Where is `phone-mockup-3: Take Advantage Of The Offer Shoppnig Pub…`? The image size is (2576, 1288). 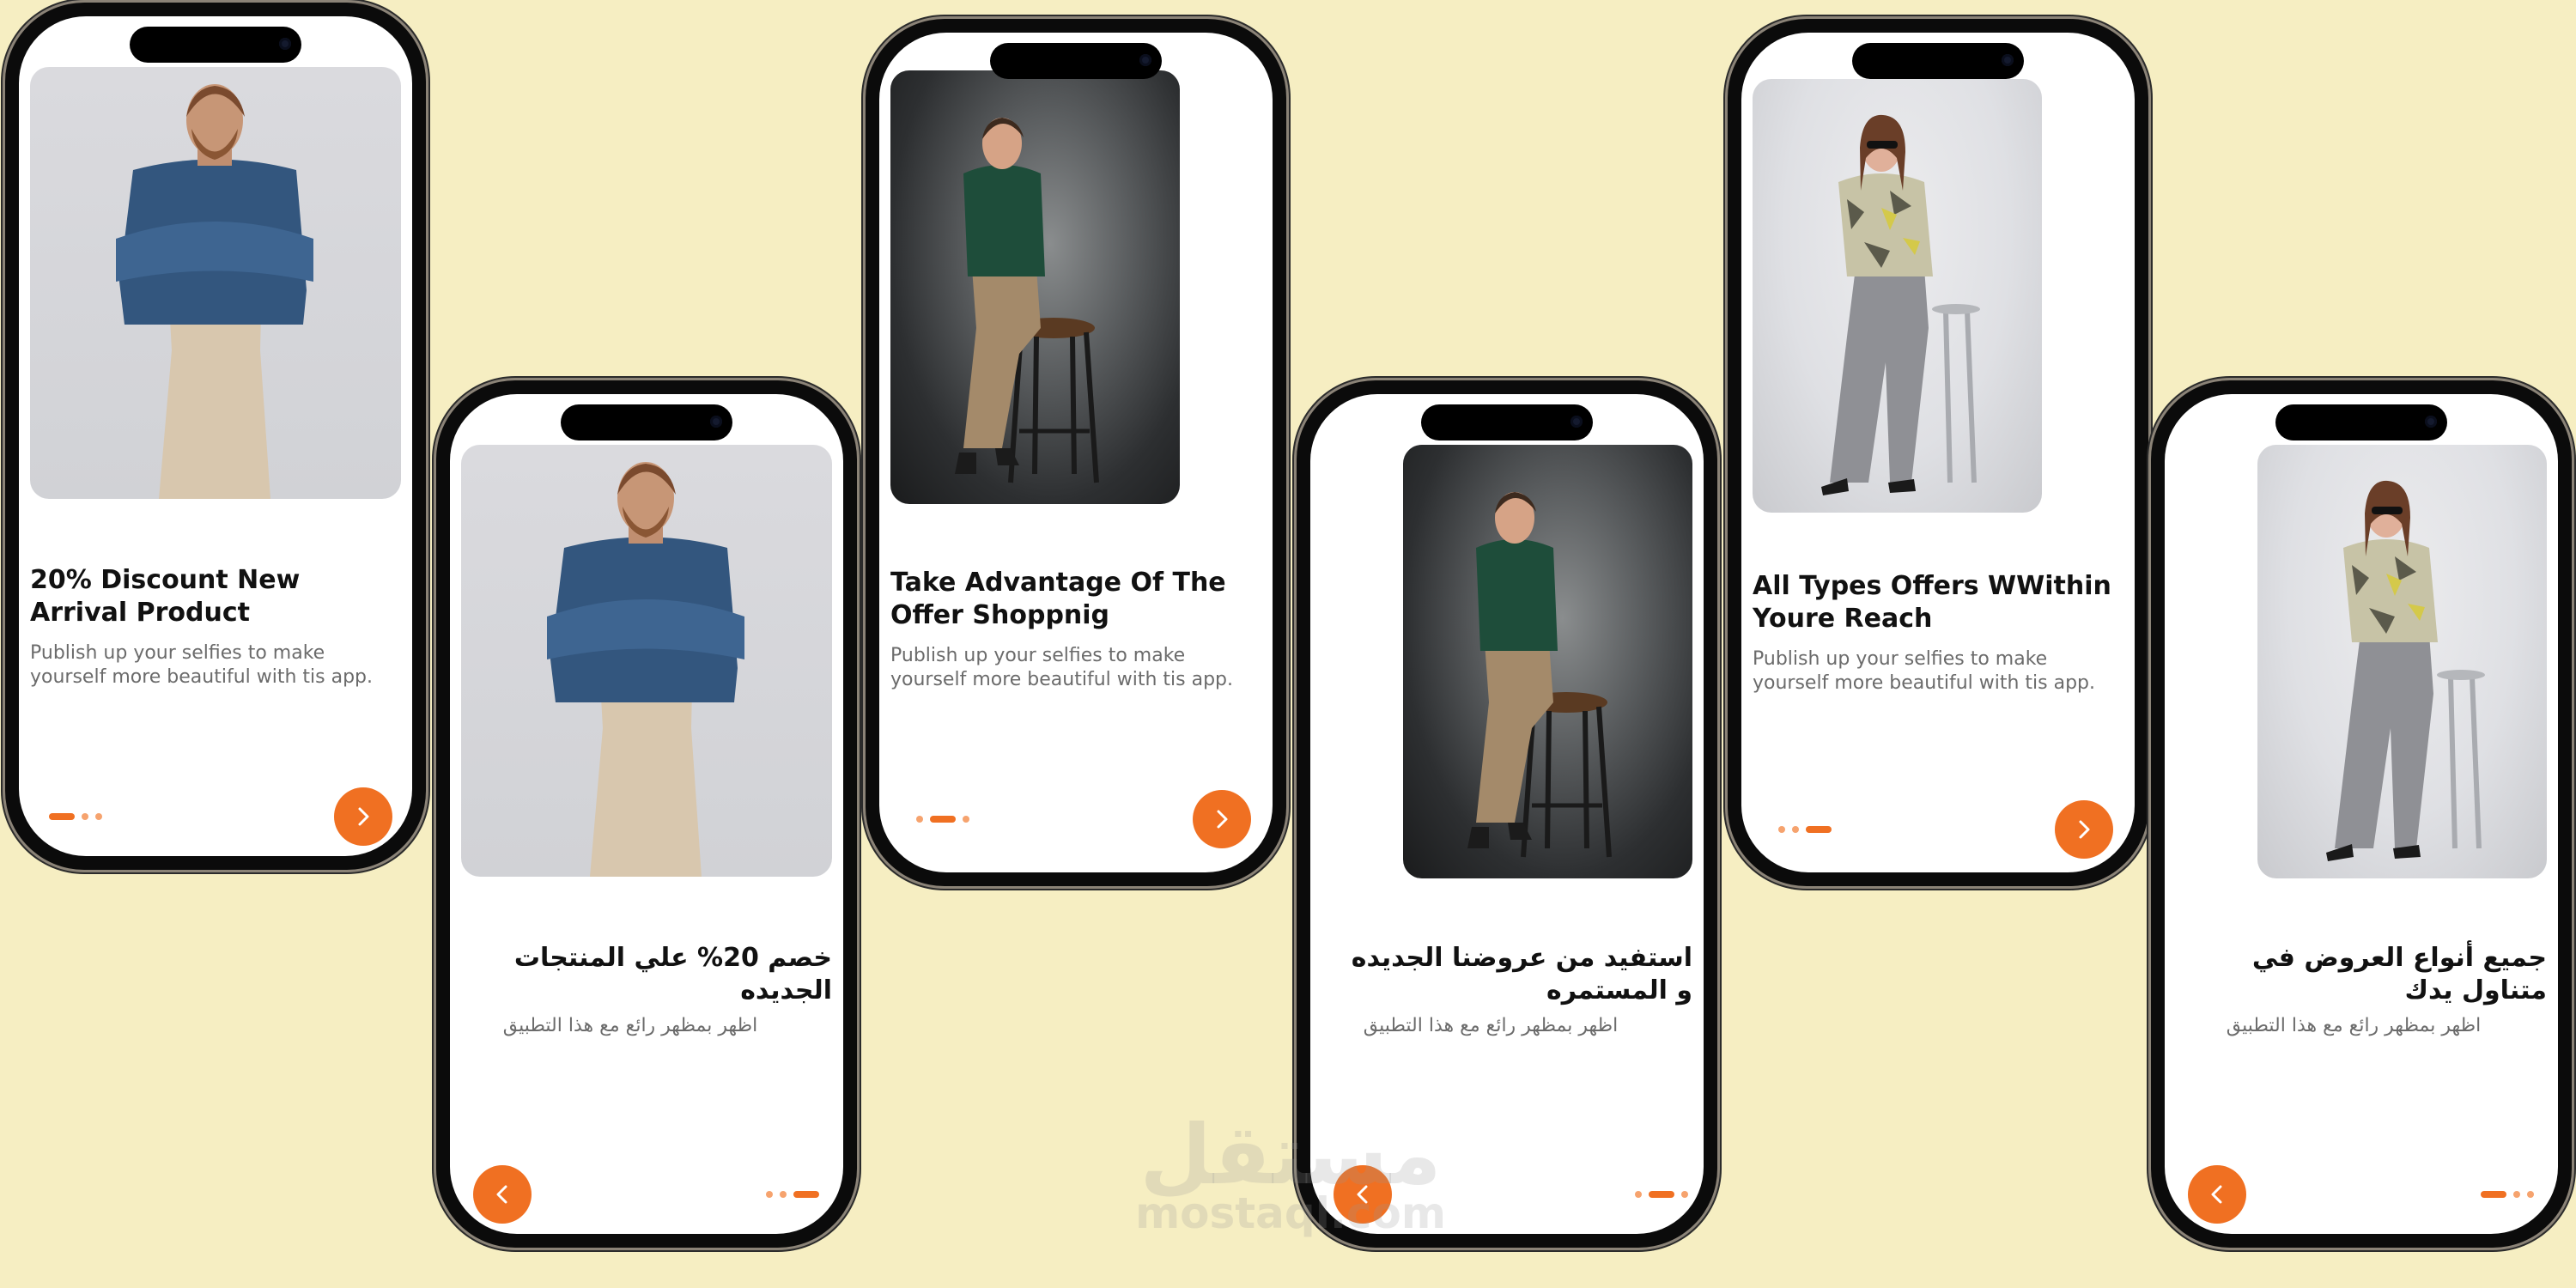 phone-mockup-3: Take Advantage Of The Offer Shoppnig Pub… is located at coordinates (1076, 452).